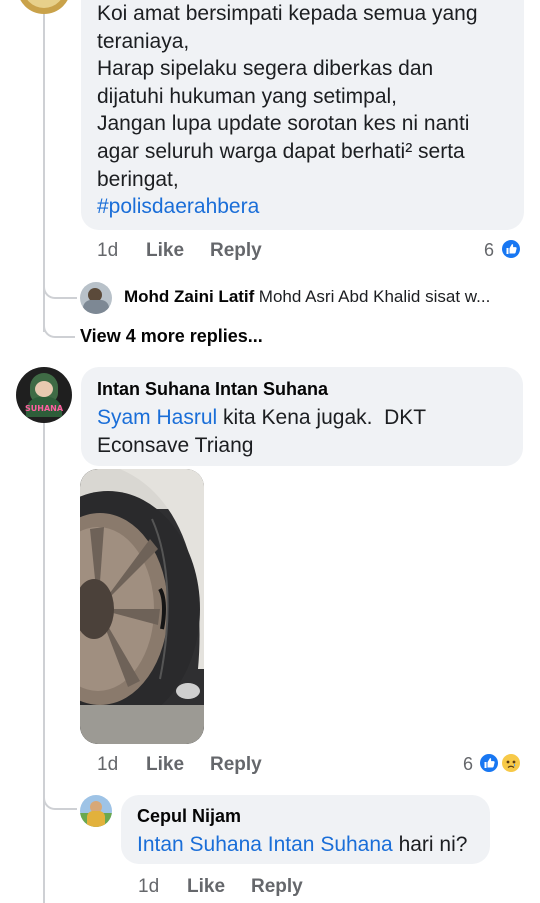 This screenshot has width=540, height=903. Describe the element at coordinates (96, 811) in the screenshot. I see `reply-avatar-cepul` at that location.